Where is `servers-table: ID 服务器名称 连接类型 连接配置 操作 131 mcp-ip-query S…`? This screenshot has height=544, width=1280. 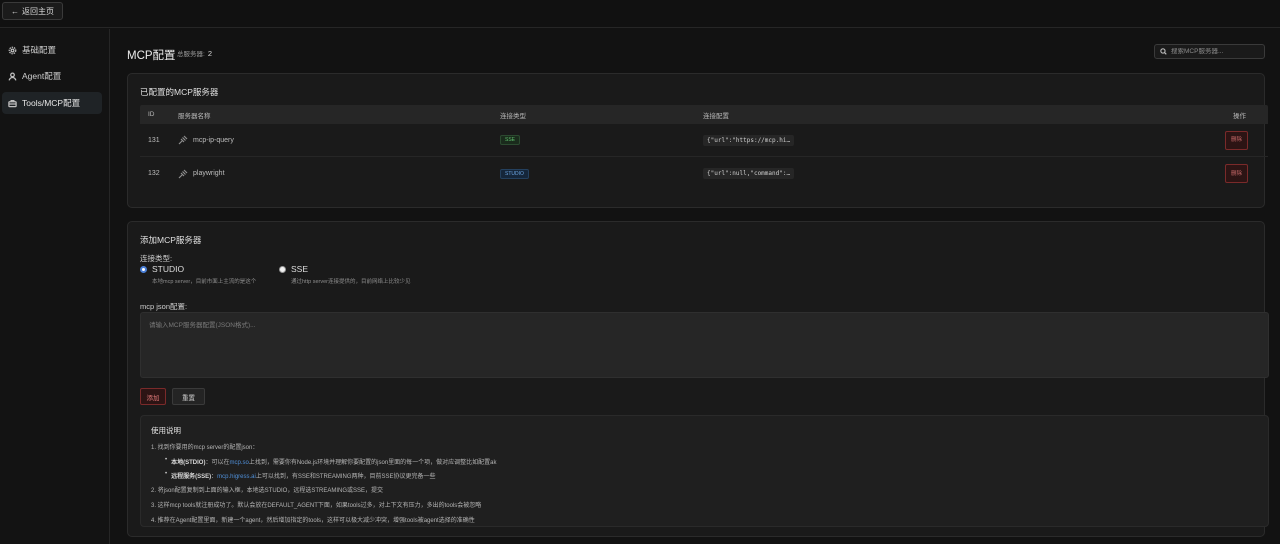
servers-table: ID 服务器名称 连接类型 连接配置 操作 131 mcp-ip-query S… is located at coordinates (704, 147).